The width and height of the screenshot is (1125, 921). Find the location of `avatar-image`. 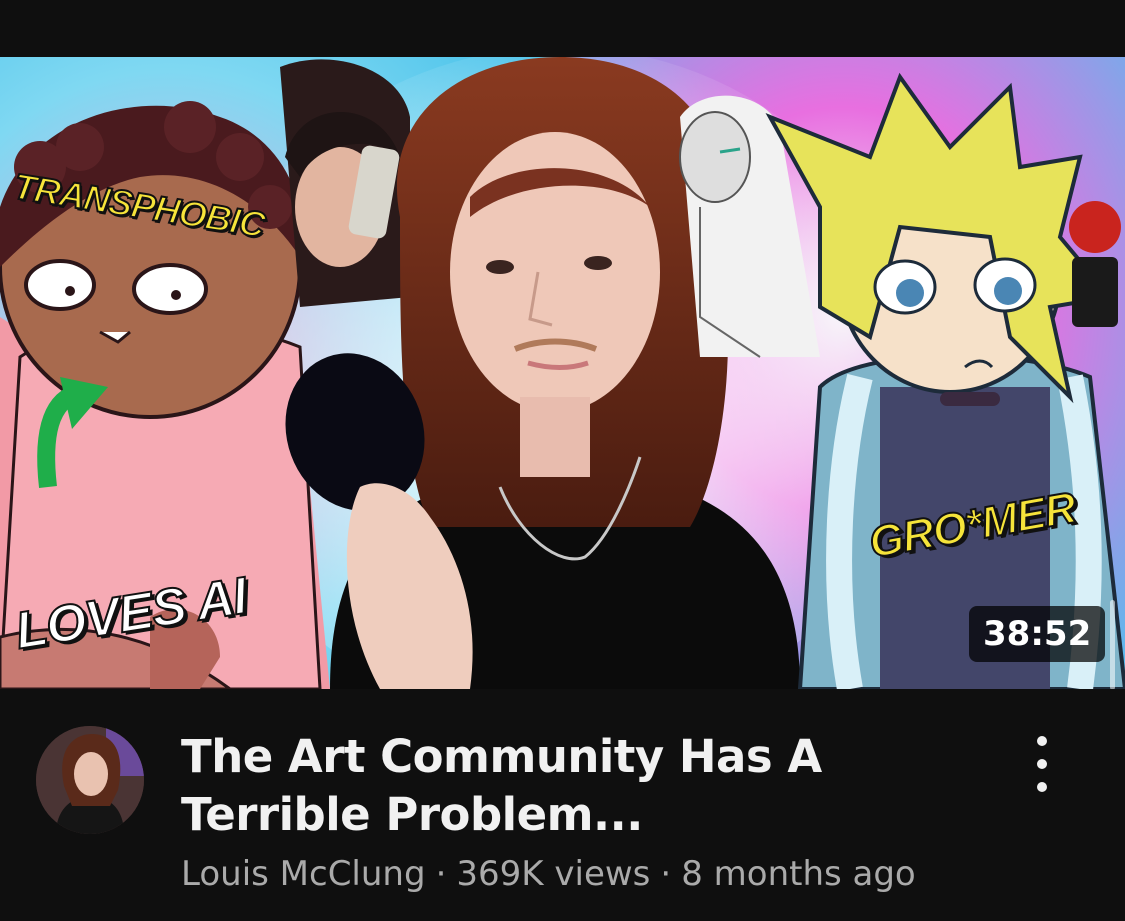

avatar-image is located at coordinates (90, 780).